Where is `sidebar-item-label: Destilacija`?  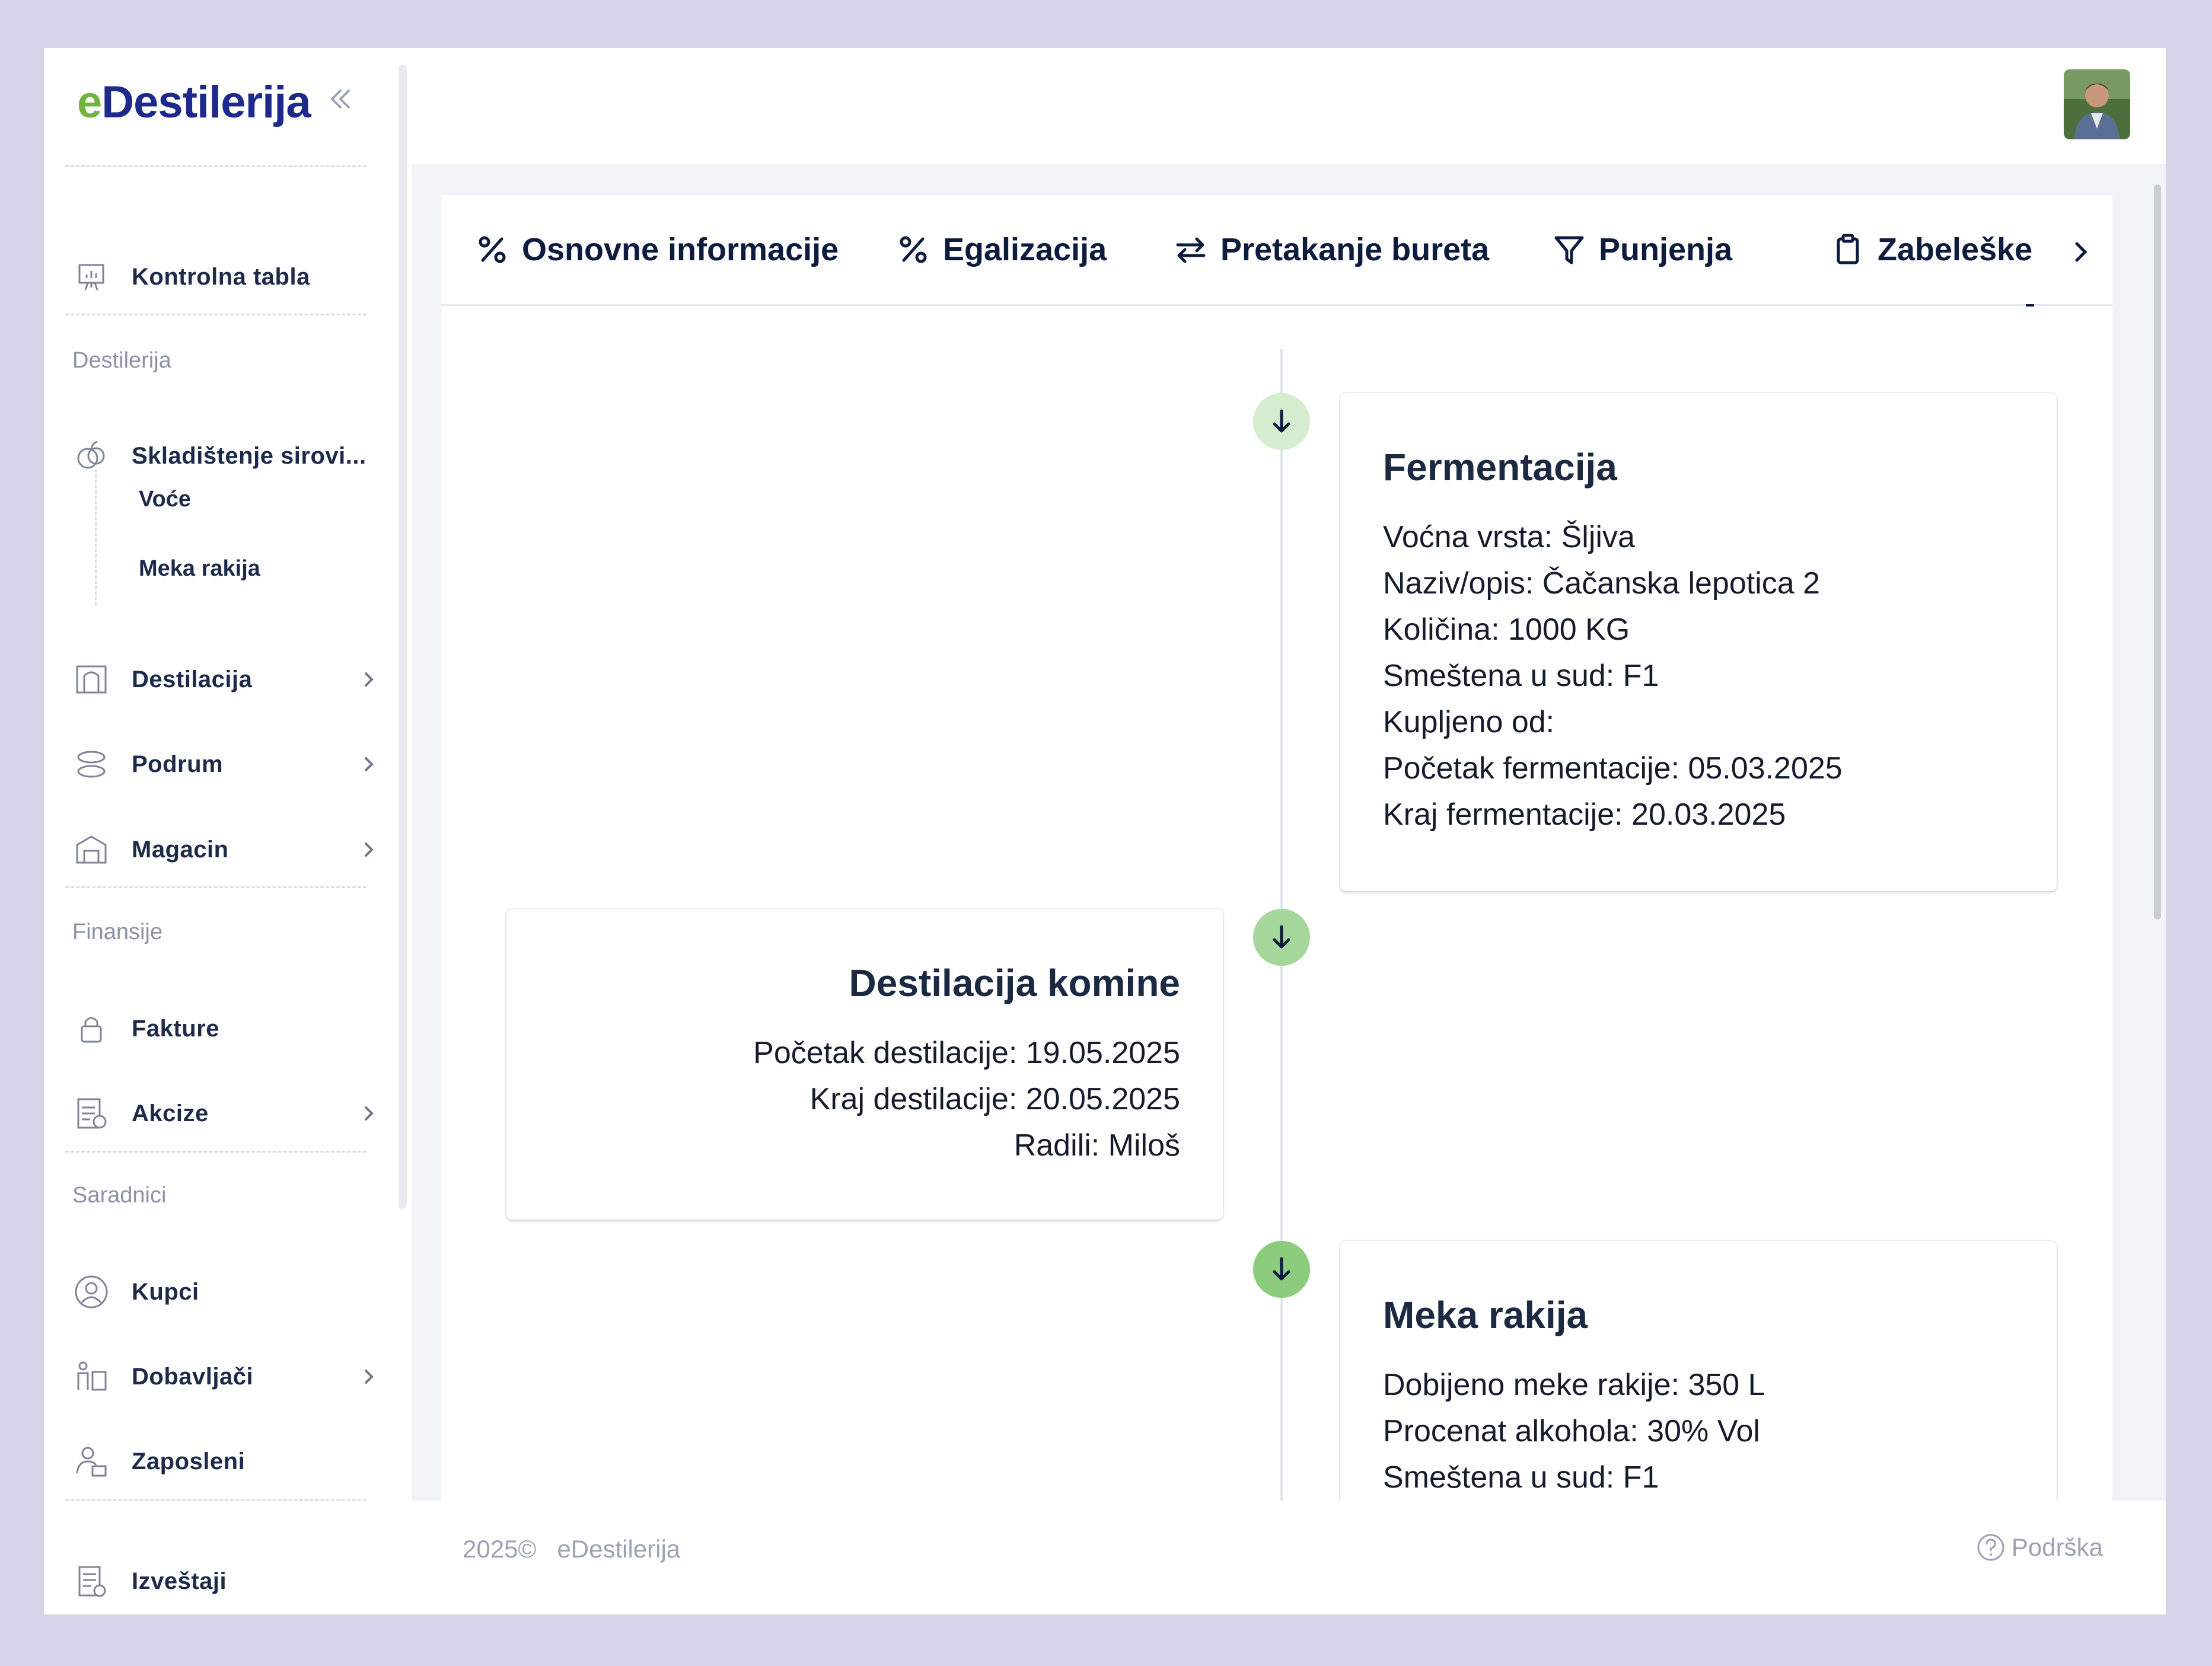 sidebar-item-label: Destilacija is located at coordinates (192, 679).